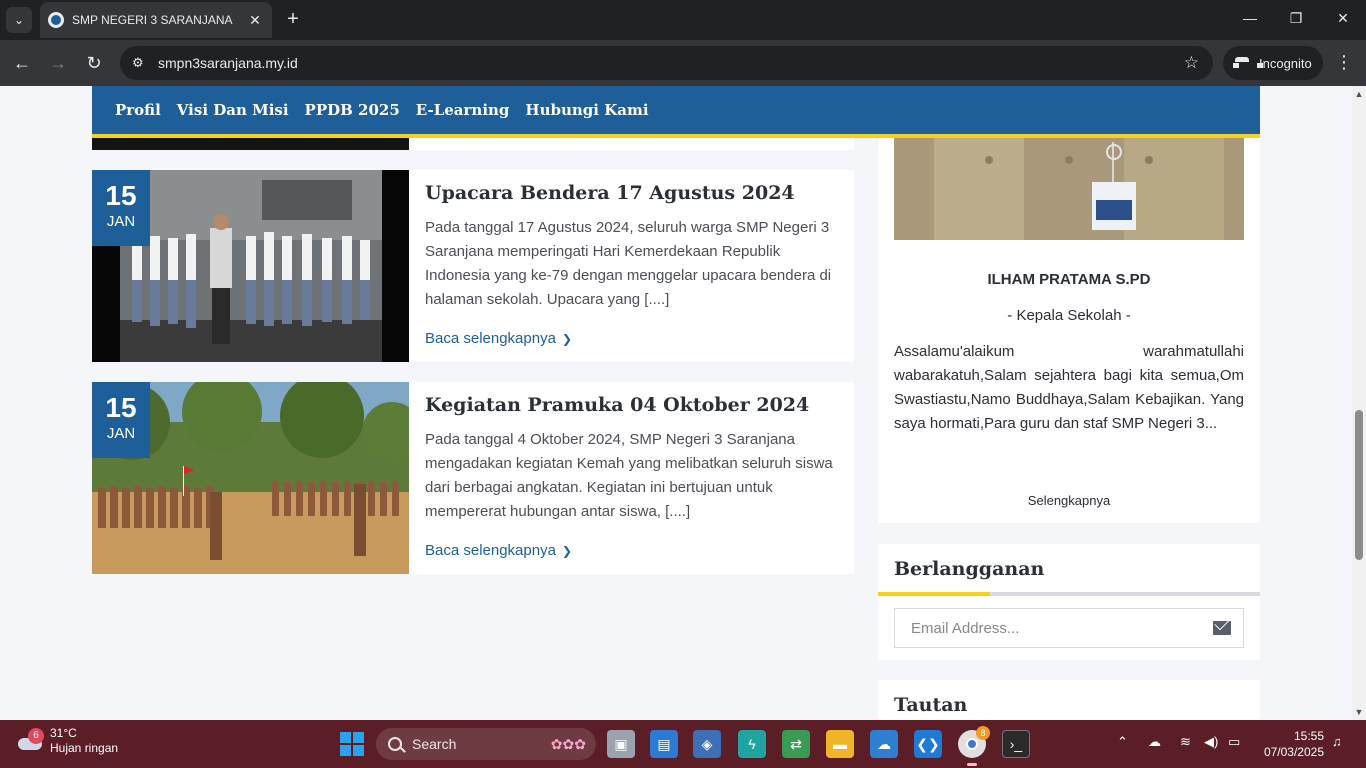  Describe the element at coordinates (931, 705) in the screenshot. I see `links-title: Tautan` at that location.